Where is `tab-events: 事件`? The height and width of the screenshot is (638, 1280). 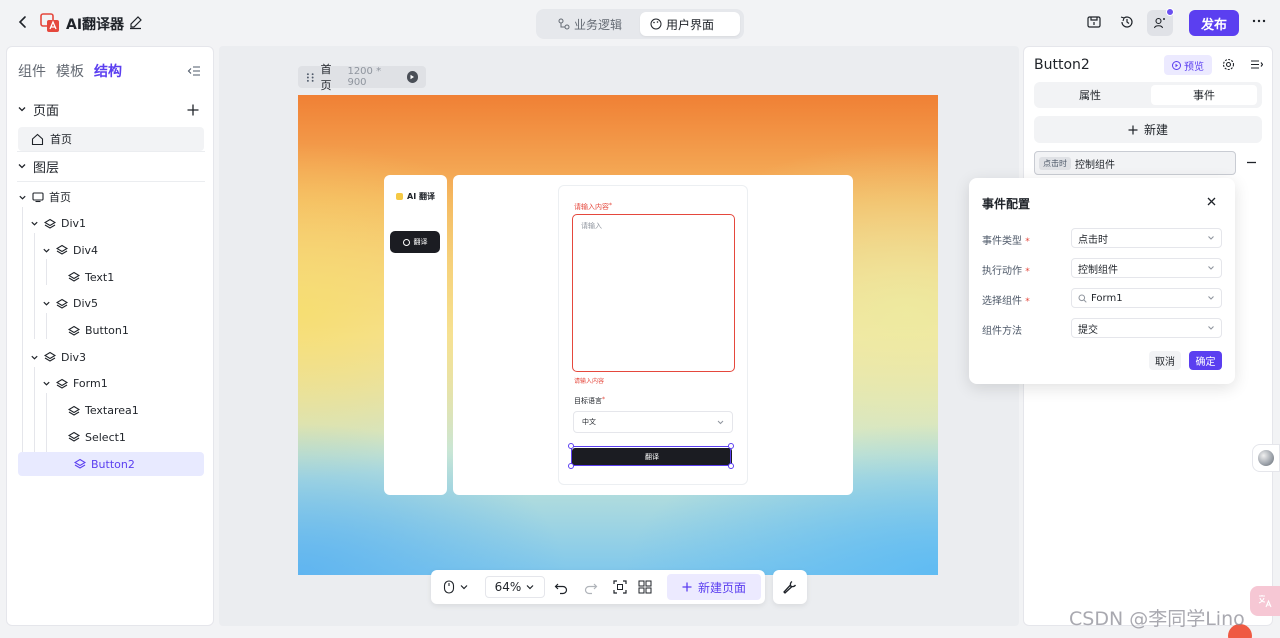
tab-events: 事件 is located at coordinates (1204, 95).